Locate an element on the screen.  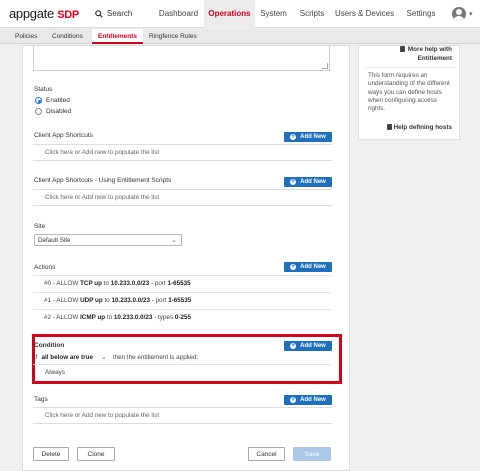
help-divider is located at coordinates (410, 67).